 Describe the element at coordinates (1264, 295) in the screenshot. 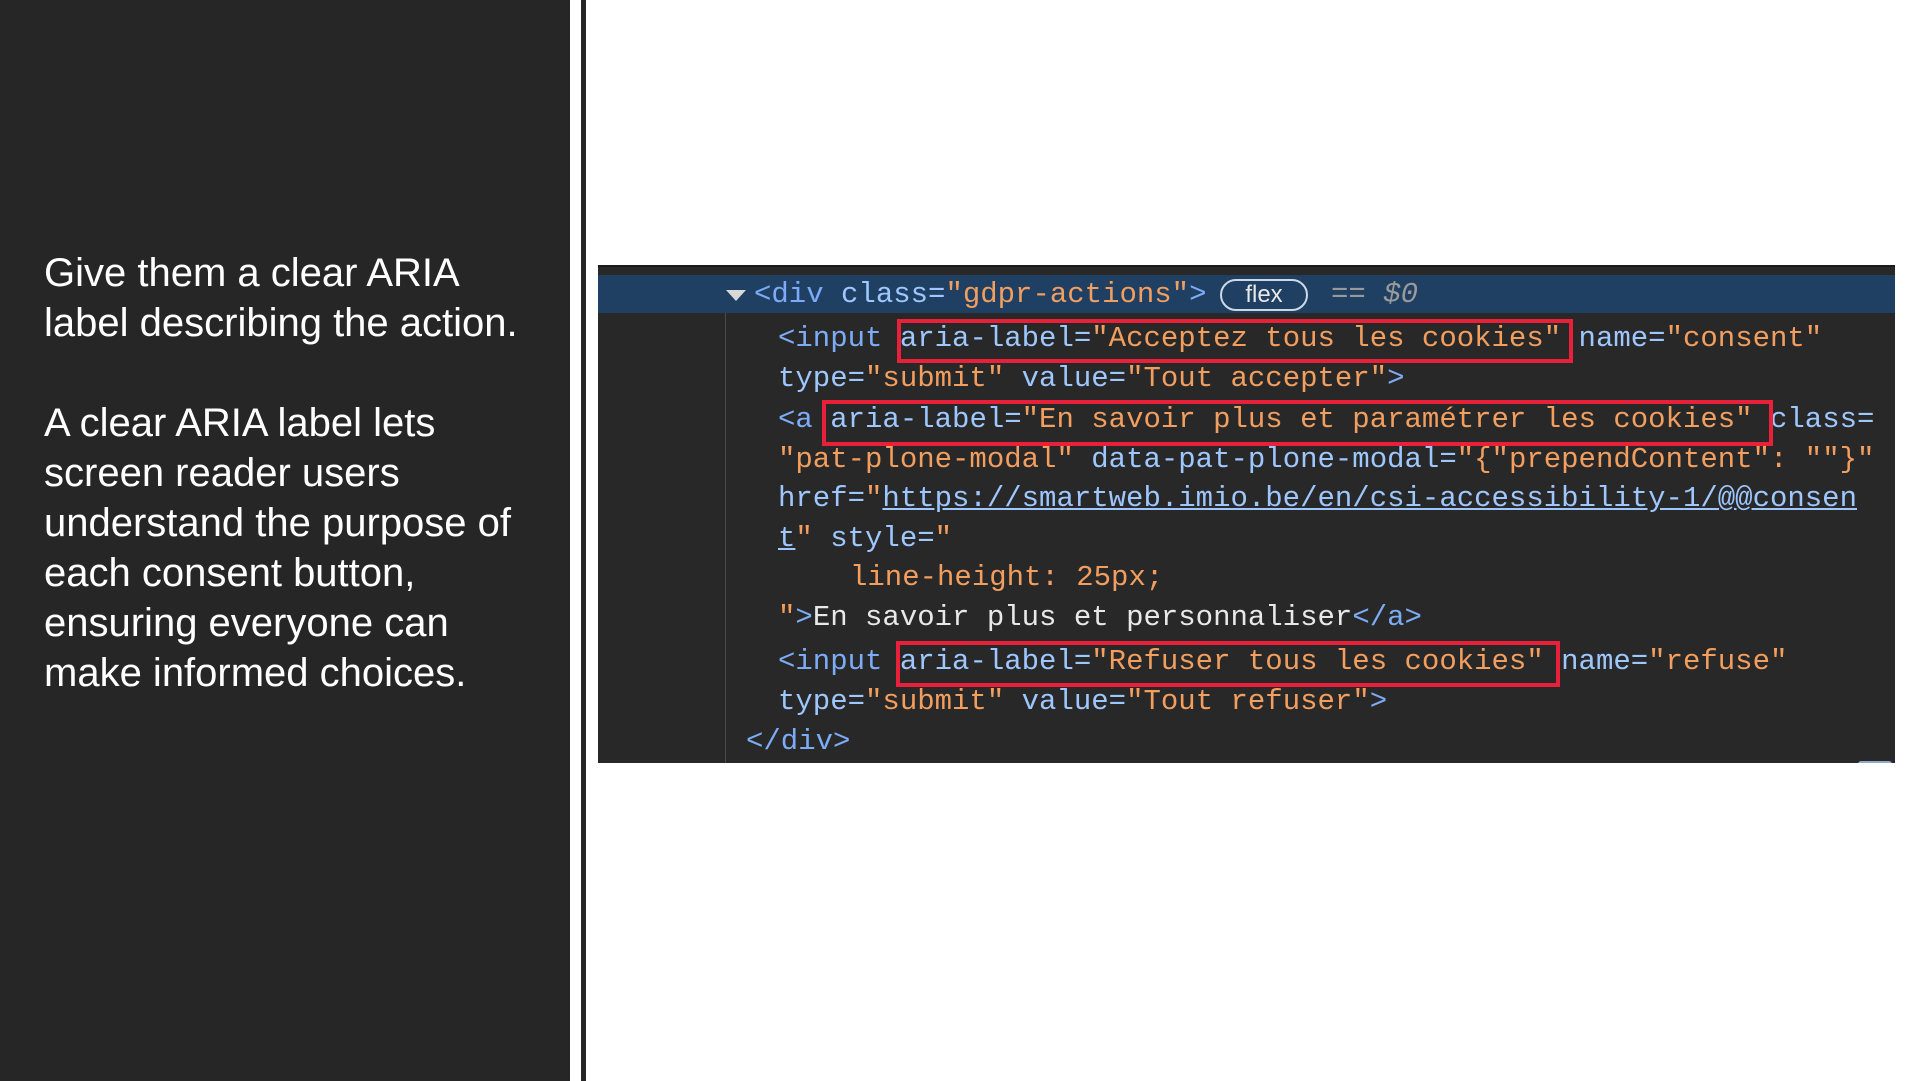

I see `flex-badge: flex` at that location.